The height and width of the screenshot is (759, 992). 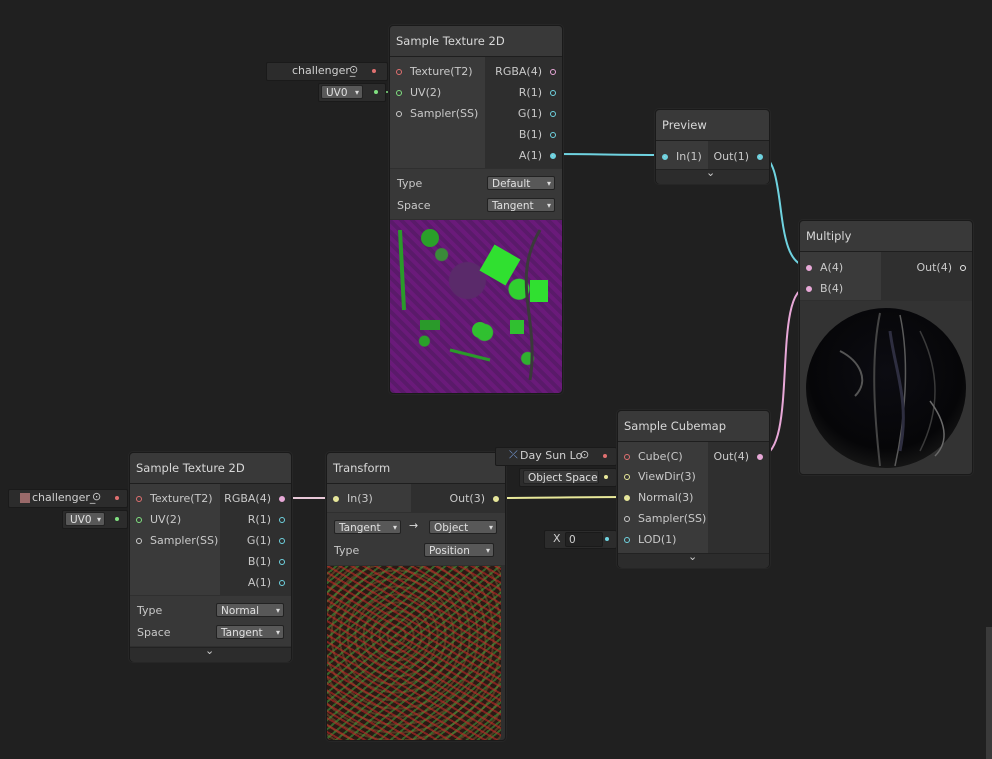 I want to click on to-space-value: Object, so click(x=451, y=528).